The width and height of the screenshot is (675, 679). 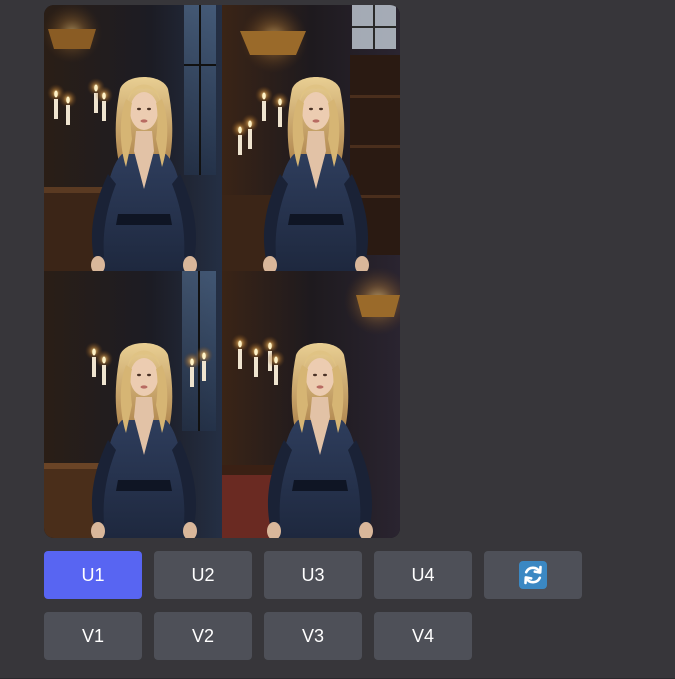 I want to click on variation-button-3: V3, so click(x=313, y=636).